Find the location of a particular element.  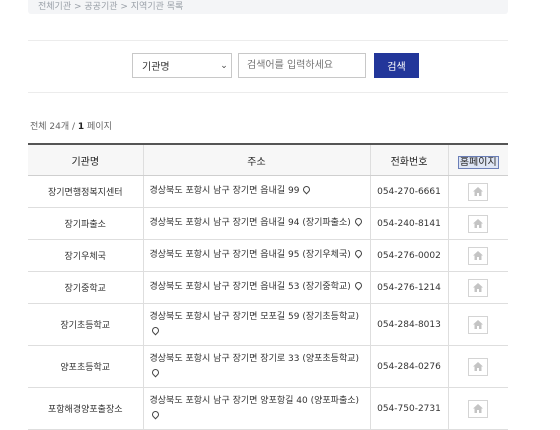

breadcrumb: 전체기관 > 공공기관 > 지역기관 목록 is located at coordinates (268, 7).